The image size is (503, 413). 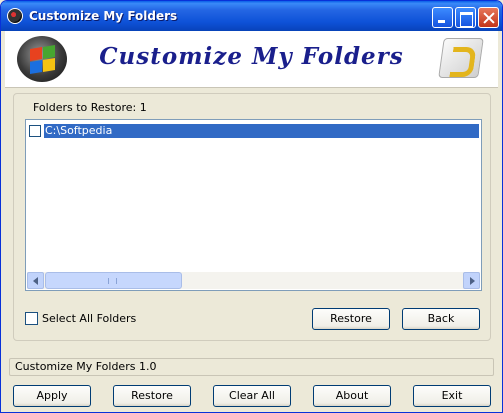 I want to click on exit-button: Exit, so click(x=452, y=396).